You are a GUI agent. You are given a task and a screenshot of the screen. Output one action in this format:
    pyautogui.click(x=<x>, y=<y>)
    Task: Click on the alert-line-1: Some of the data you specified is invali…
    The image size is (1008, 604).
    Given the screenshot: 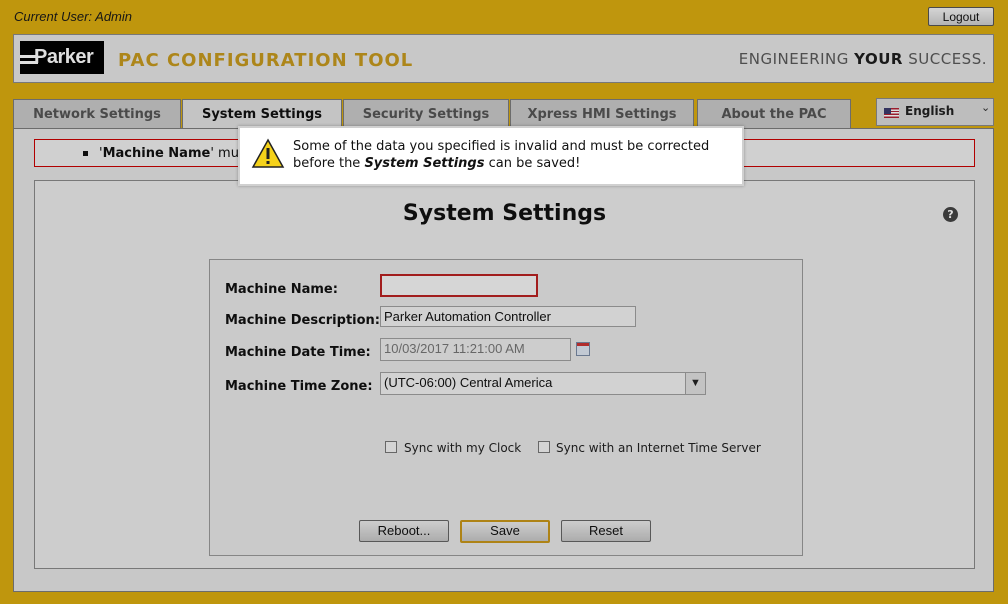 What is the action you would take?
    pyautogui.click(x=501, y=146)
    